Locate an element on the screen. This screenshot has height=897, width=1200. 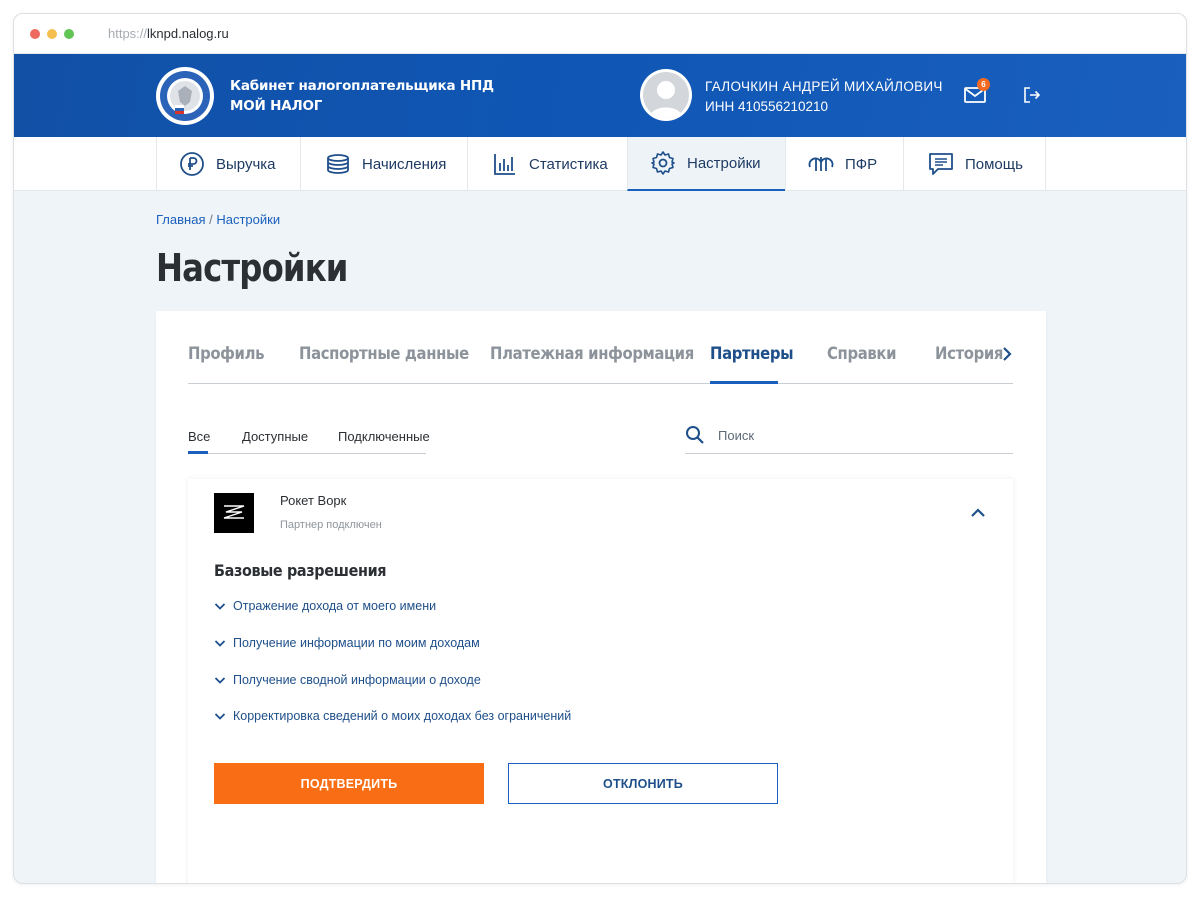
ruble-icon is located at coordinates (192, 164).